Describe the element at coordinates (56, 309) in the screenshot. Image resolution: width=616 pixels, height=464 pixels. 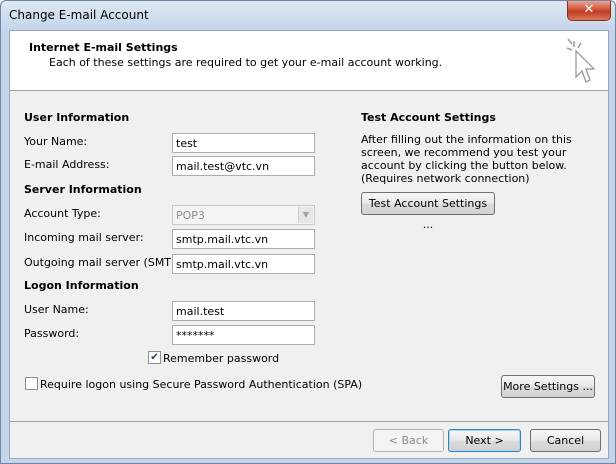
I see `user-name-label: User Name:` at that location.